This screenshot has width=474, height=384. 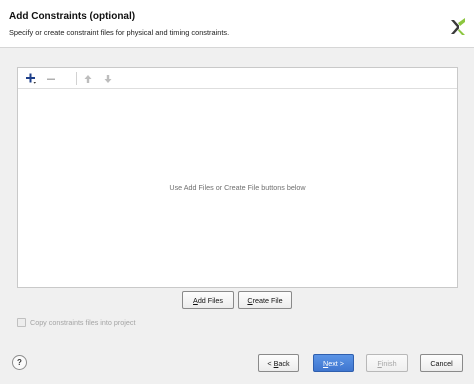 I want to click on arrow-down-icon, so click(x=107, y=78).